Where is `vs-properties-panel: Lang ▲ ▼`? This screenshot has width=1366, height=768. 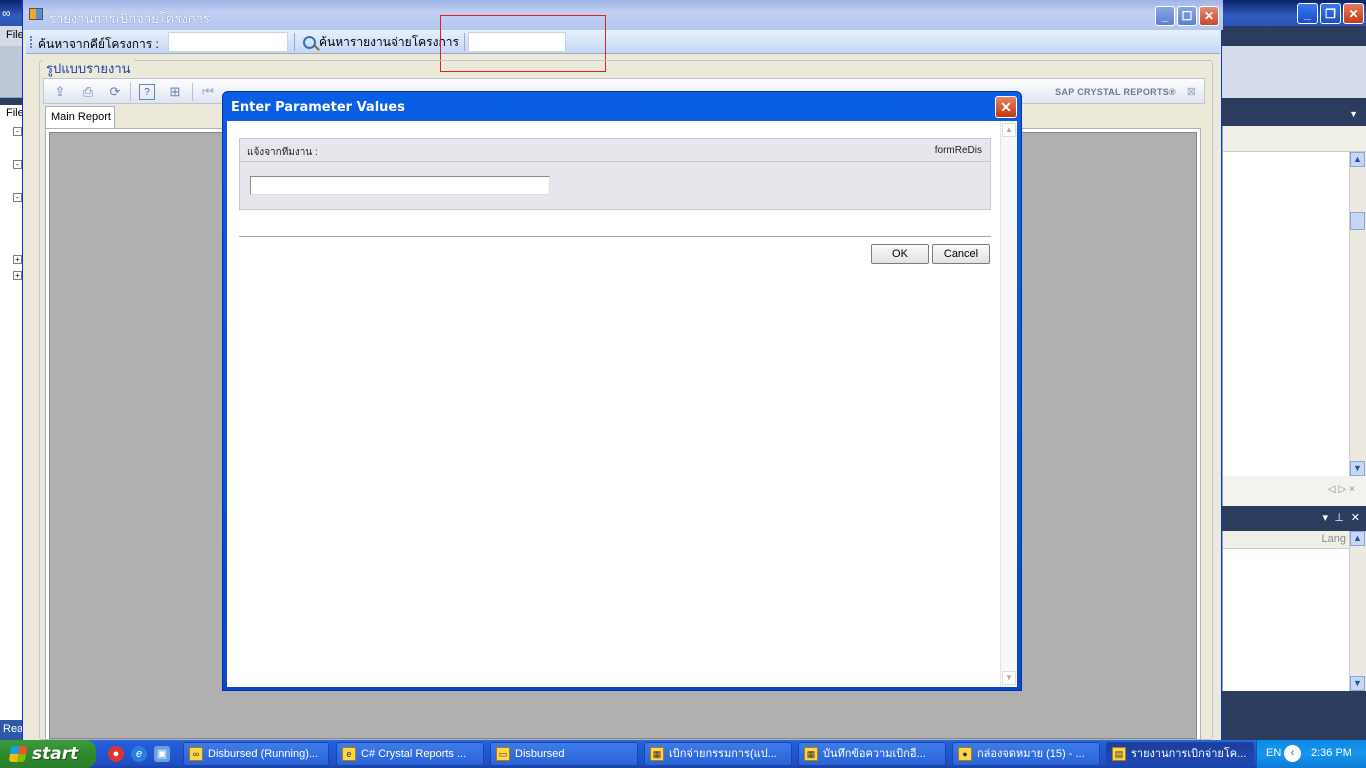 vs-properties-panel: Lang ▲ ▼ is located at coordinates (1294, 611).